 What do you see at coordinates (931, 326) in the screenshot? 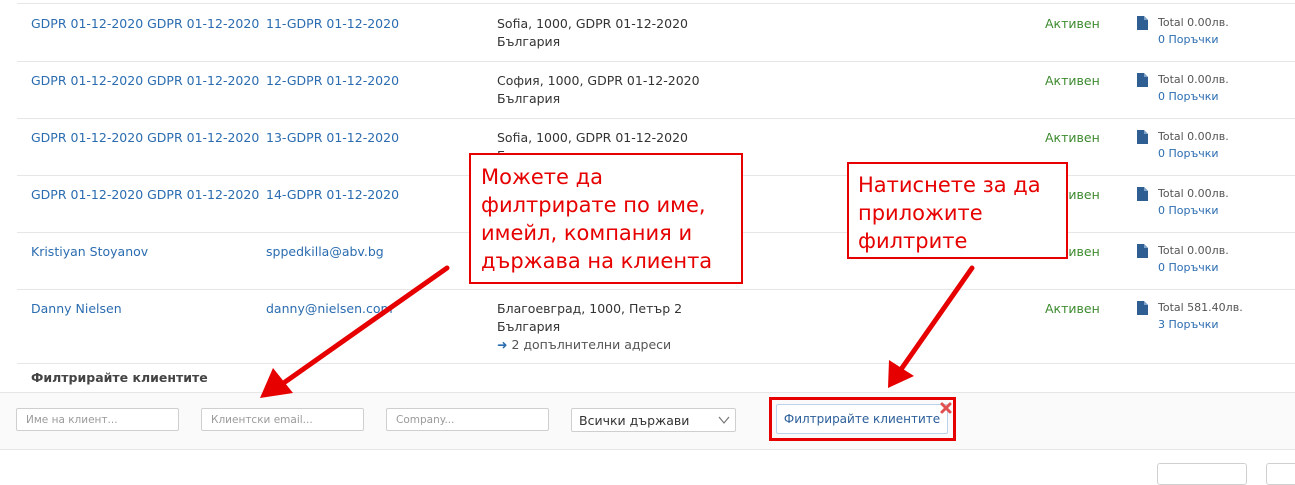
I see `arrow-to-button` at bounding box center [931, 326].